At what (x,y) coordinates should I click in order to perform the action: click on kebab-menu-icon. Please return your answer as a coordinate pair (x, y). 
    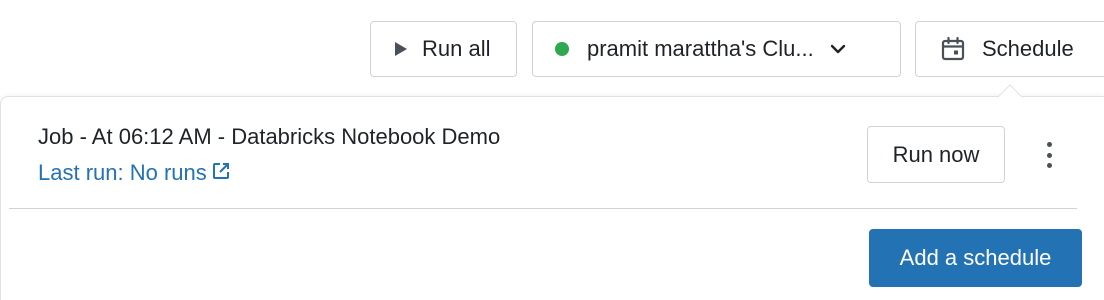
    Looking at the image, I should click on (1049, 155).